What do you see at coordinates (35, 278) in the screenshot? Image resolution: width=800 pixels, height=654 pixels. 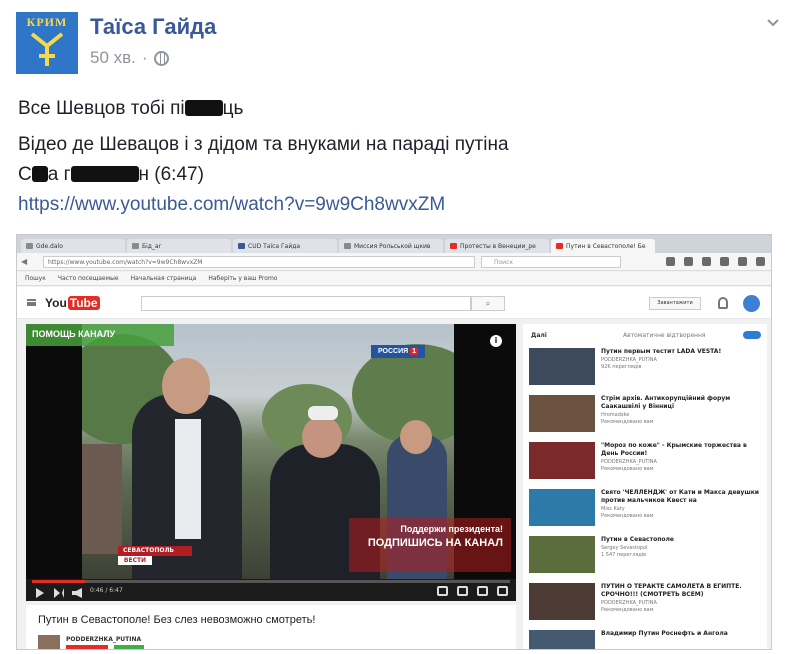 I see `bookmark-item: Пошук` at bounding box center [35, 278].